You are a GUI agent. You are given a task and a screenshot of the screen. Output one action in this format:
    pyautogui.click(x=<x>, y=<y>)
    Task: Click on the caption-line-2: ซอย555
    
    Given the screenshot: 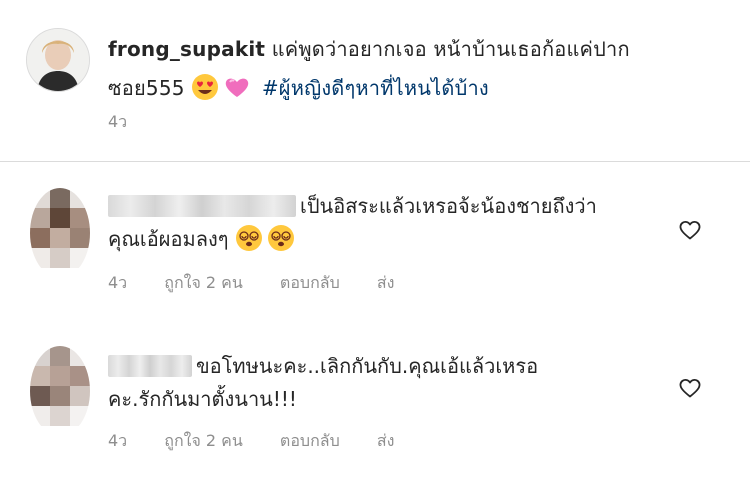 What is the action you would take?
    pyautogui.click(x=146, y=88)
    